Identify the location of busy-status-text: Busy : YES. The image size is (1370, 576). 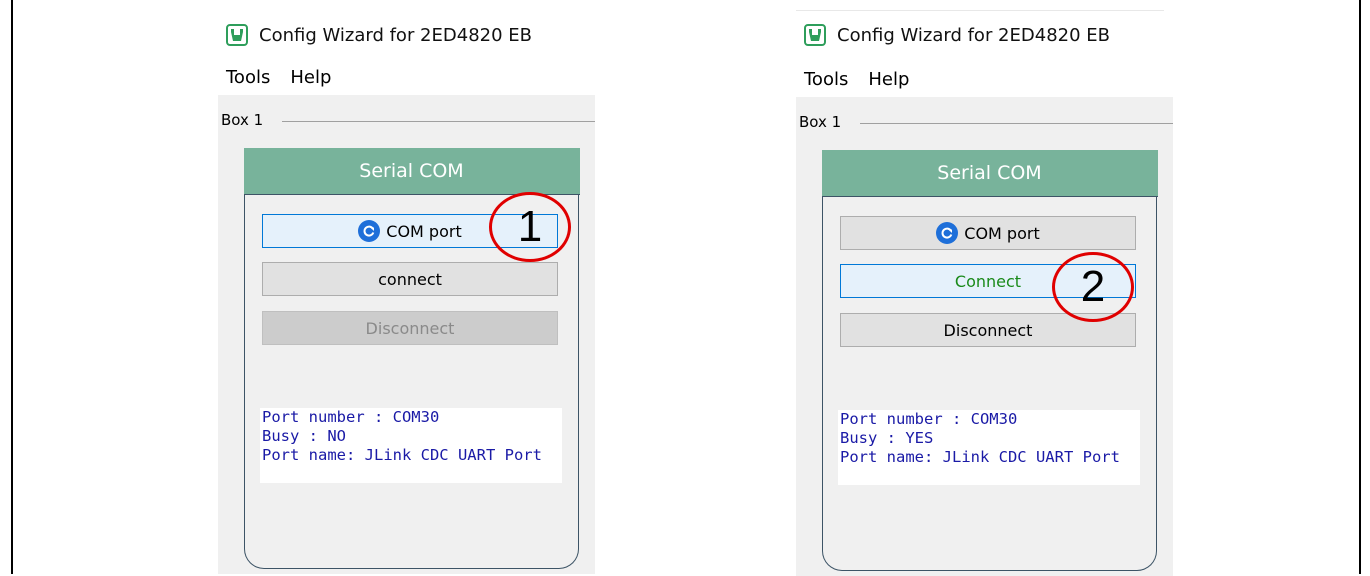
(887, 438).